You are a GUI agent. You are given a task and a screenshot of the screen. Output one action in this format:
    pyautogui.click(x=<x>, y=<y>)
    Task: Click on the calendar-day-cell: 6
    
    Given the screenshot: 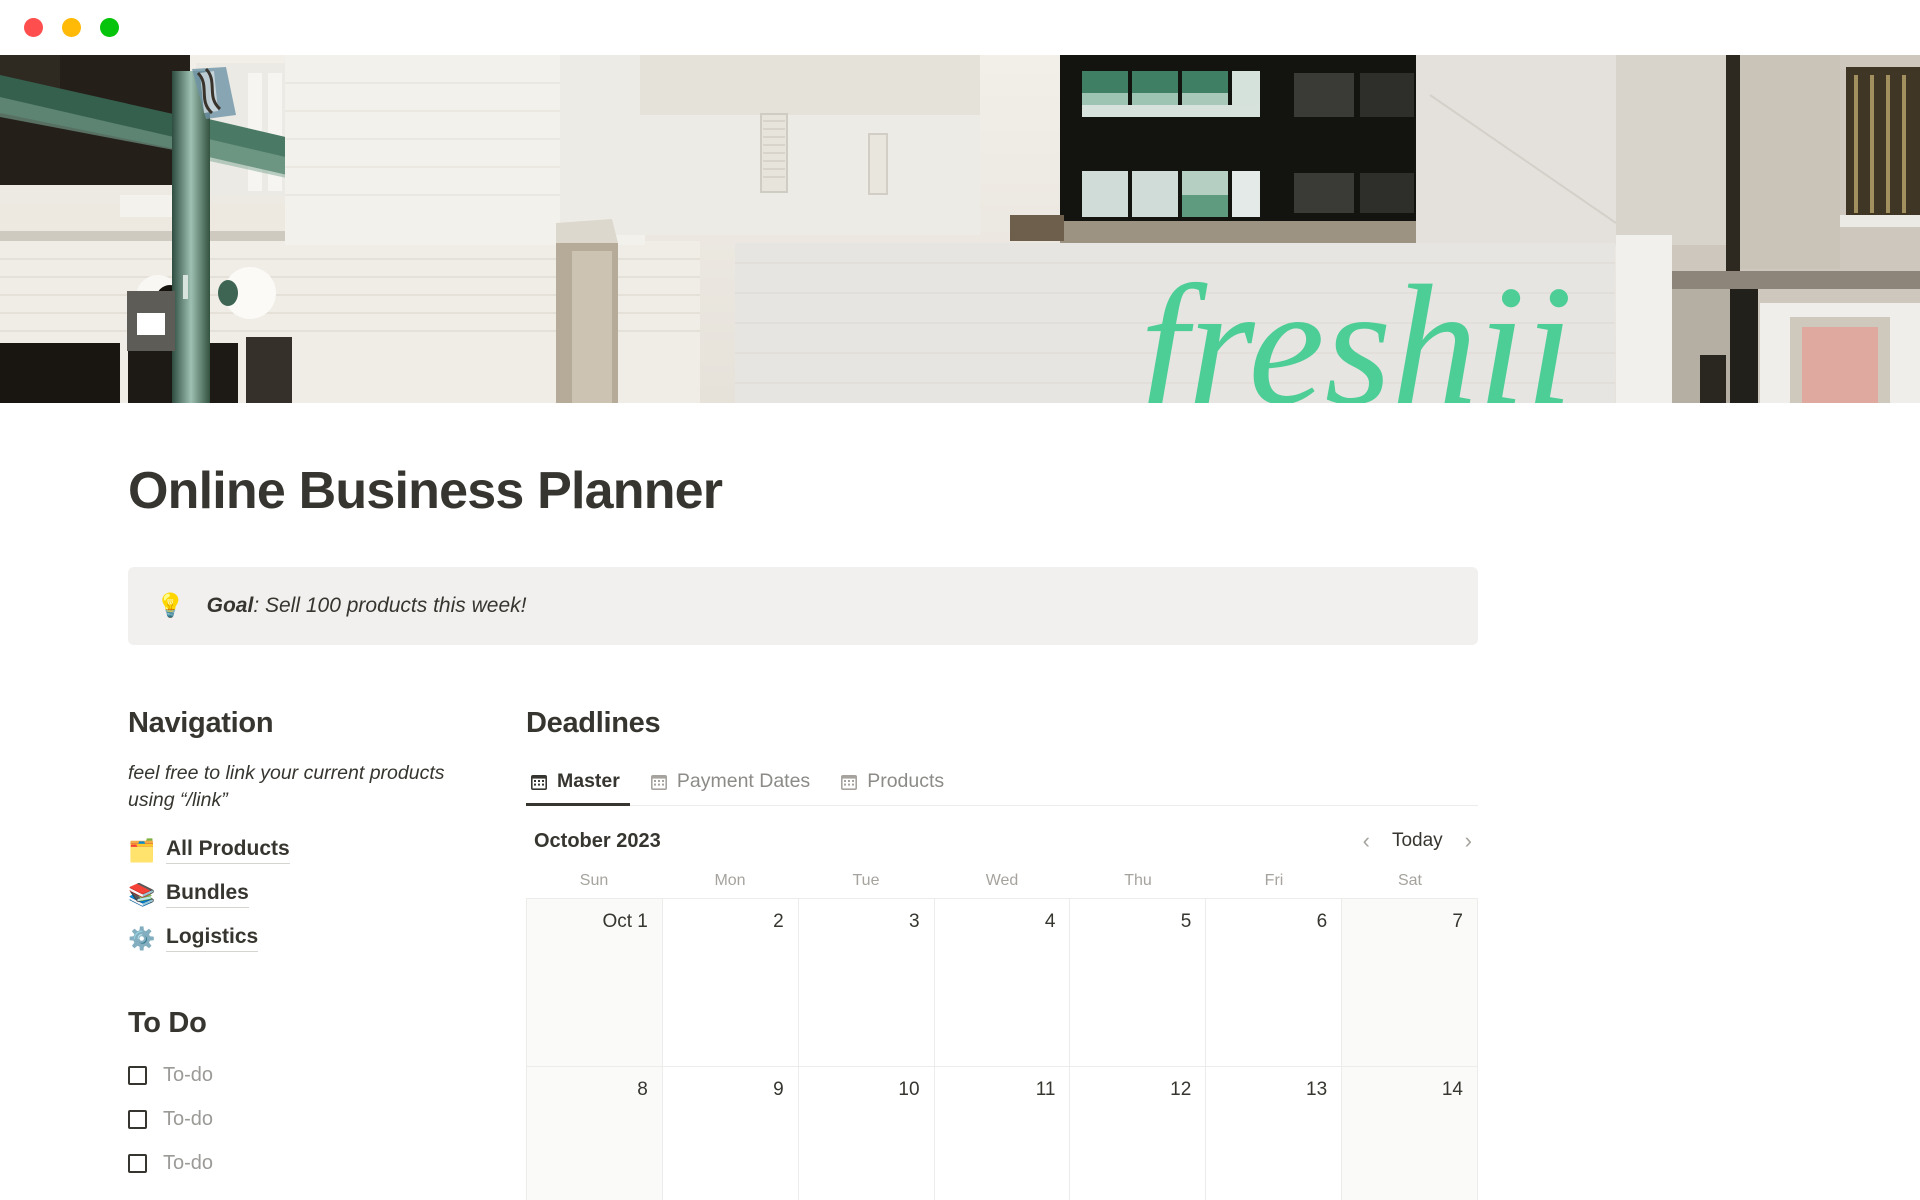 What is the action you would take?
    pyautogui.click(x=1274, y=983)
    